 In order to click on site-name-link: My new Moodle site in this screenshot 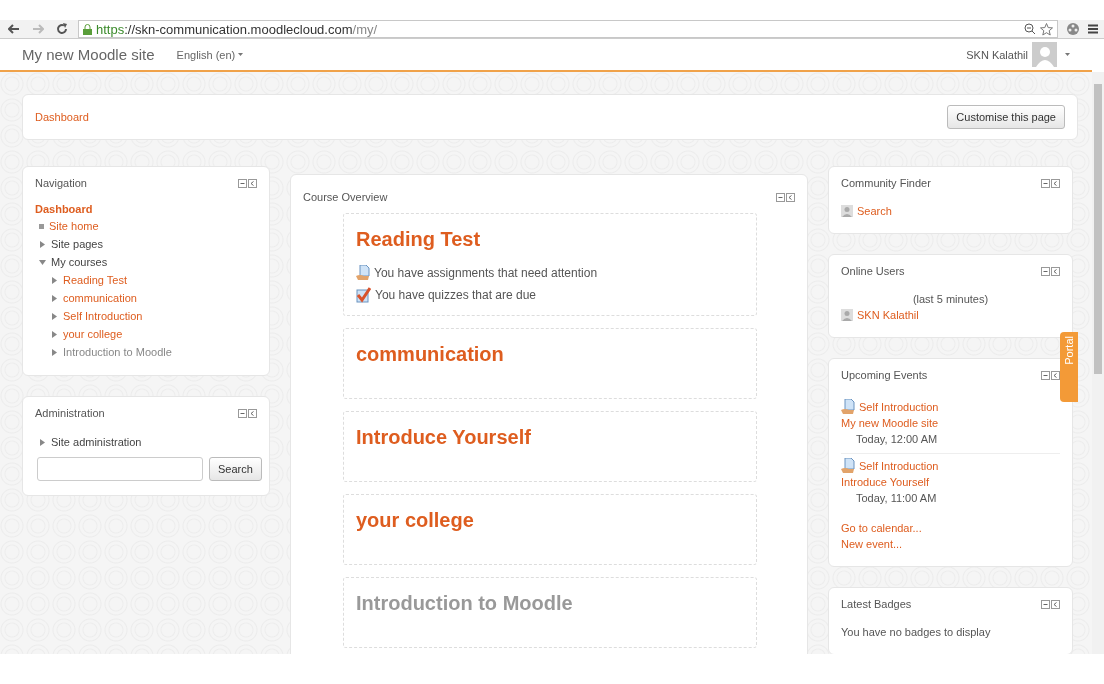, I will do `click(88, 54)`.